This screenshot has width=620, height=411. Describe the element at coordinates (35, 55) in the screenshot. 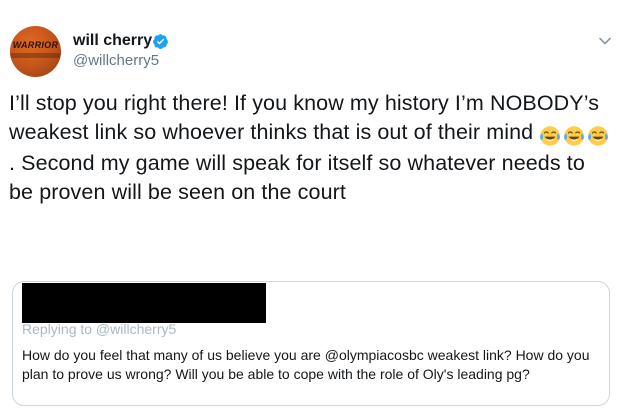

I see `avatar-stripe` at that location.